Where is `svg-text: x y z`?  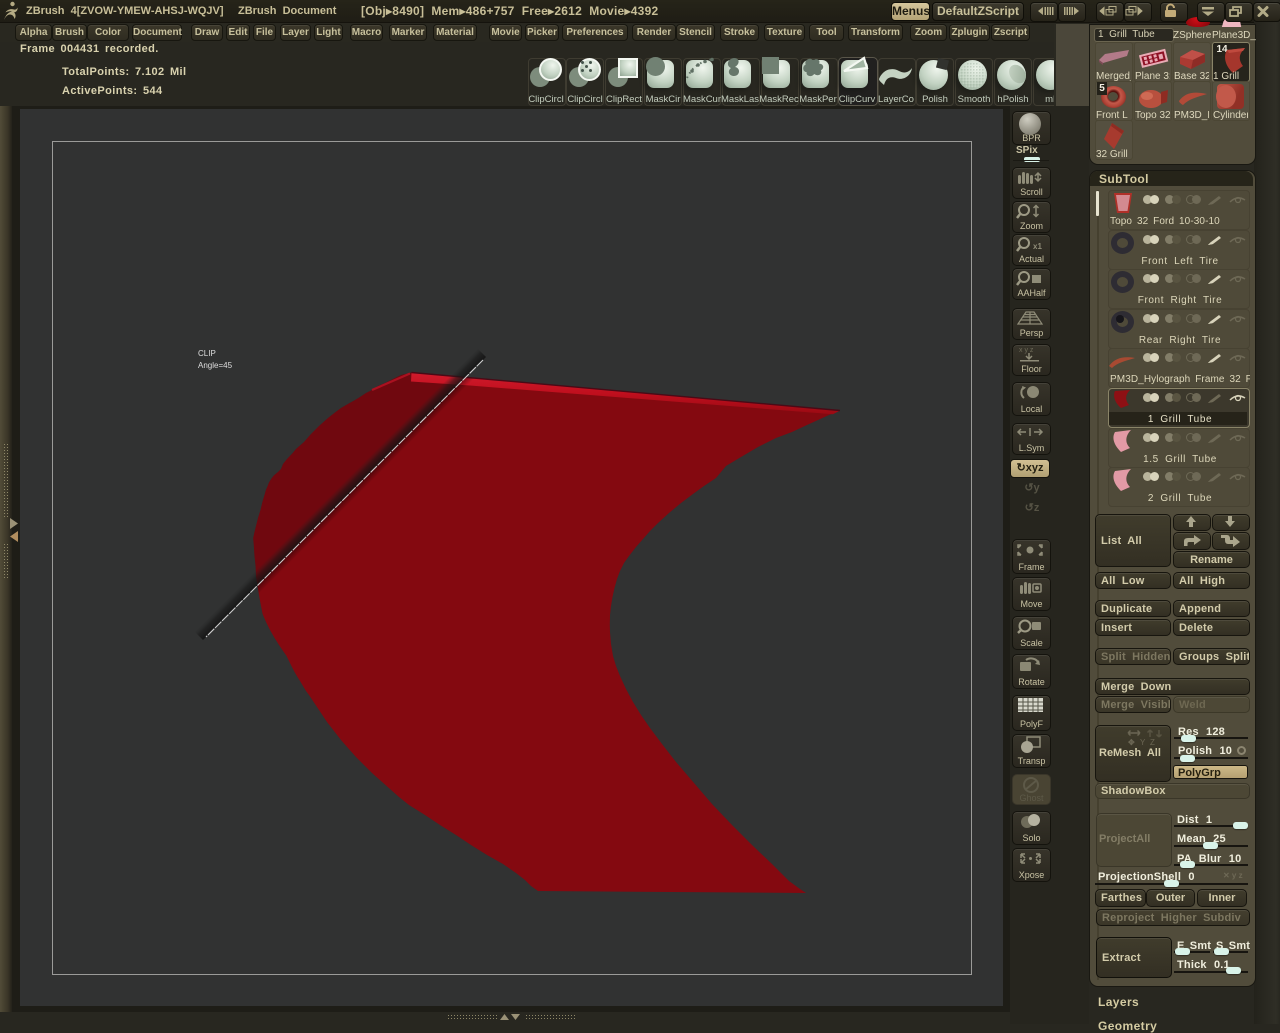 svg-text: x y z is located at coordinates (1026, 350).